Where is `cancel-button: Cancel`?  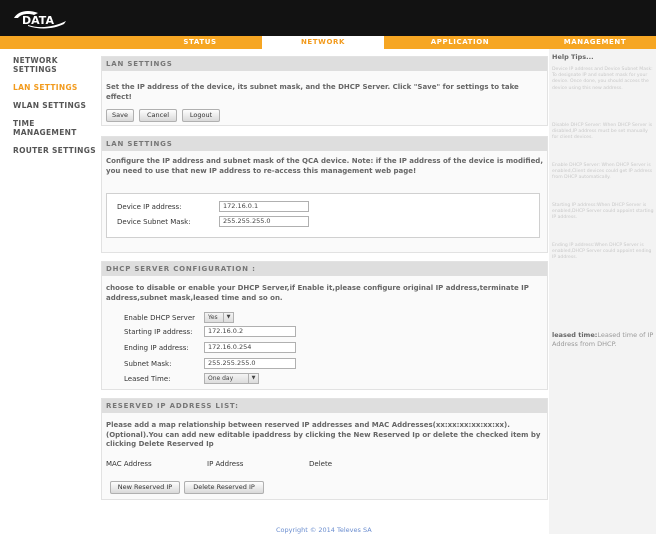 cancel-button: Cancel is located at coordinates (158, 115).